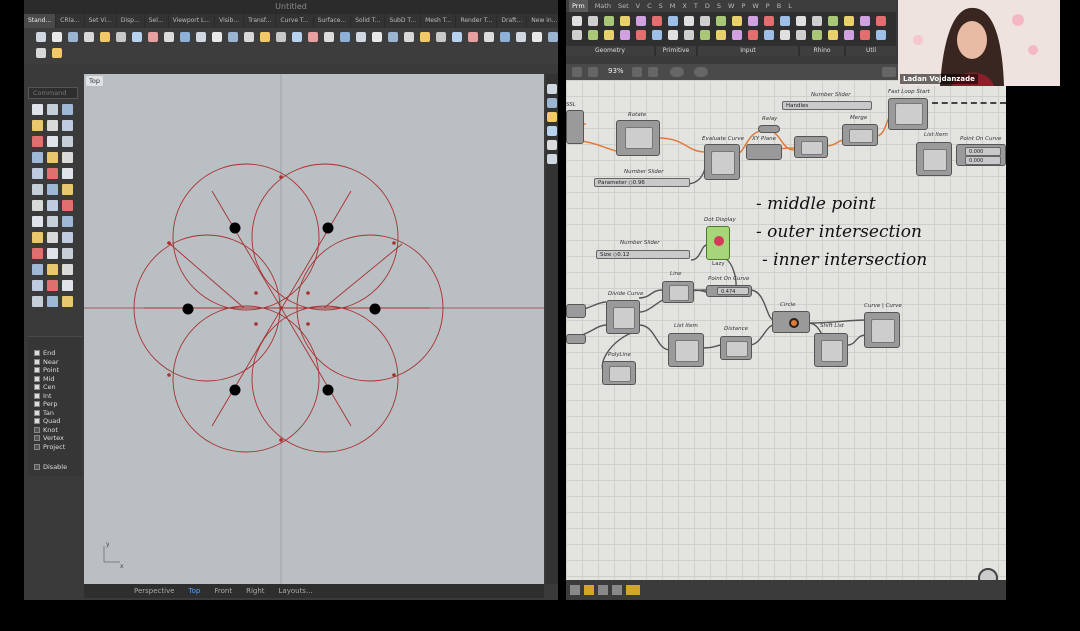 The width and height of the screenshot is (1080, 631). I want to click on circle-node, so click(791, 322).